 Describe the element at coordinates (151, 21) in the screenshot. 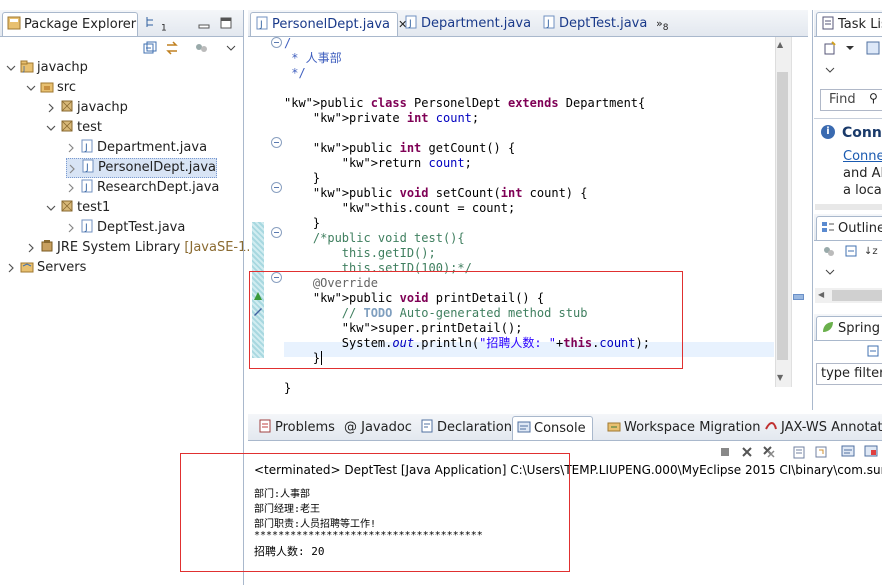

I see `hierarchy-icon` at that location.